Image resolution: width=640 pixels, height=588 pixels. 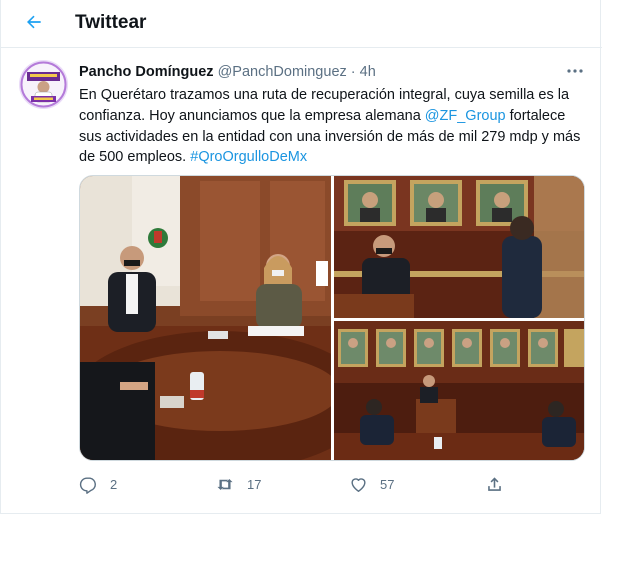 I want to click on photo-room, so click(x=459, y=390).